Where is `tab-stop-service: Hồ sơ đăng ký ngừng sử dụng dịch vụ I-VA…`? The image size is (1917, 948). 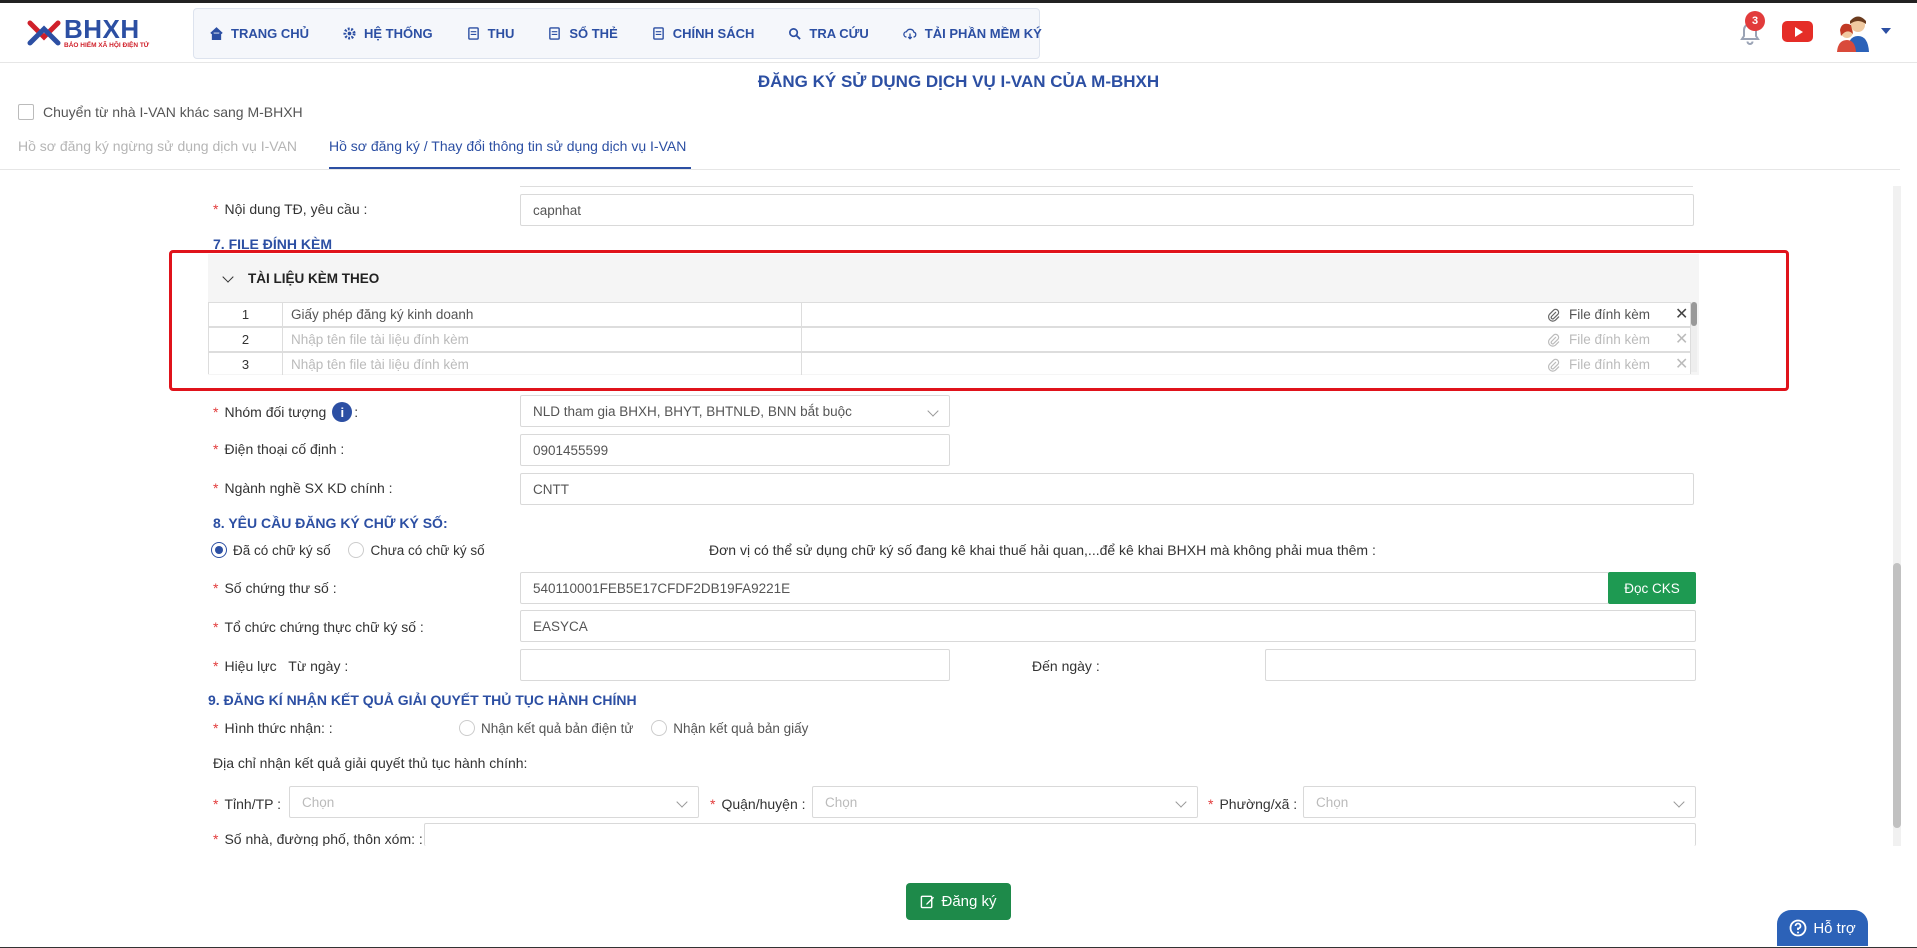
tab-stop-service: Hồ sơ đăng ký ngừng sử dụng dịch vụ I-VA… is located at coordinates (157, 146).